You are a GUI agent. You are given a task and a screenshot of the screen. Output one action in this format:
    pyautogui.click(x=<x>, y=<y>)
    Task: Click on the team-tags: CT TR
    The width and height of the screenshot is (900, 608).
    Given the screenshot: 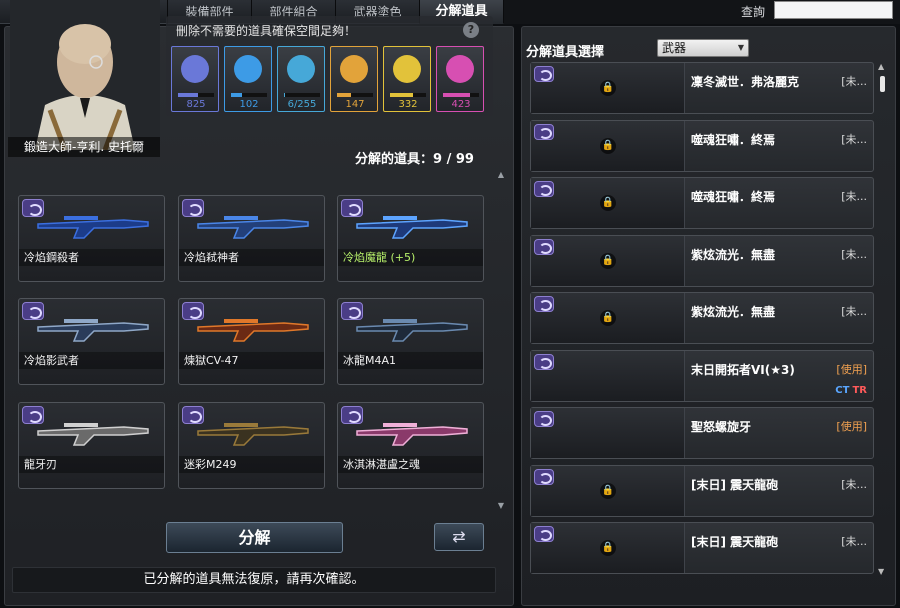 What is the action you would take?
    pyautogui.click(x=851, y=390)
    